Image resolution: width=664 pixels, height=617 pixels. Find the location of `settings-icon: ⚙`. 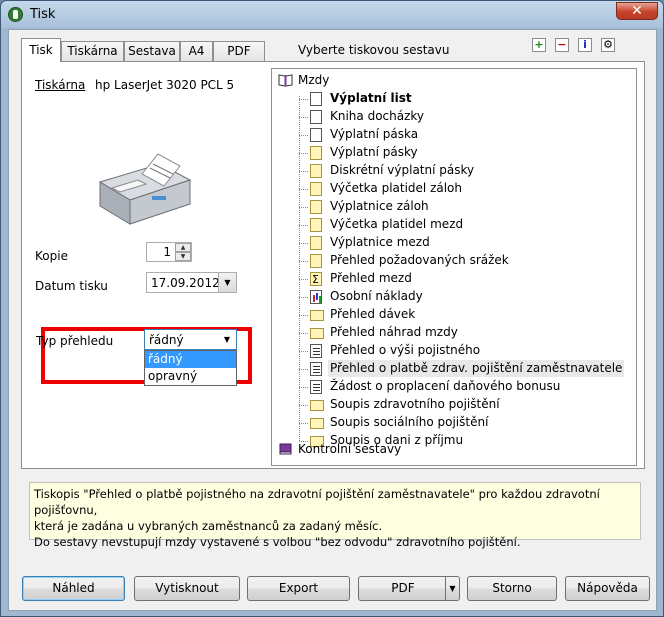

settings-icon: ⚙ is located at coordinates (608, 45).